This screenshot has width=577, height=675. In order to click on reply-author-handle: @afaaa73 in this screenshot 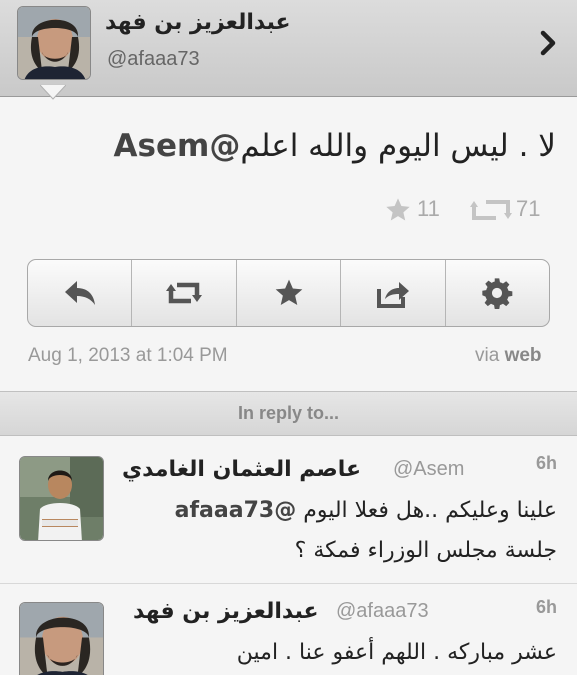, I will do `click(382, 611)`.